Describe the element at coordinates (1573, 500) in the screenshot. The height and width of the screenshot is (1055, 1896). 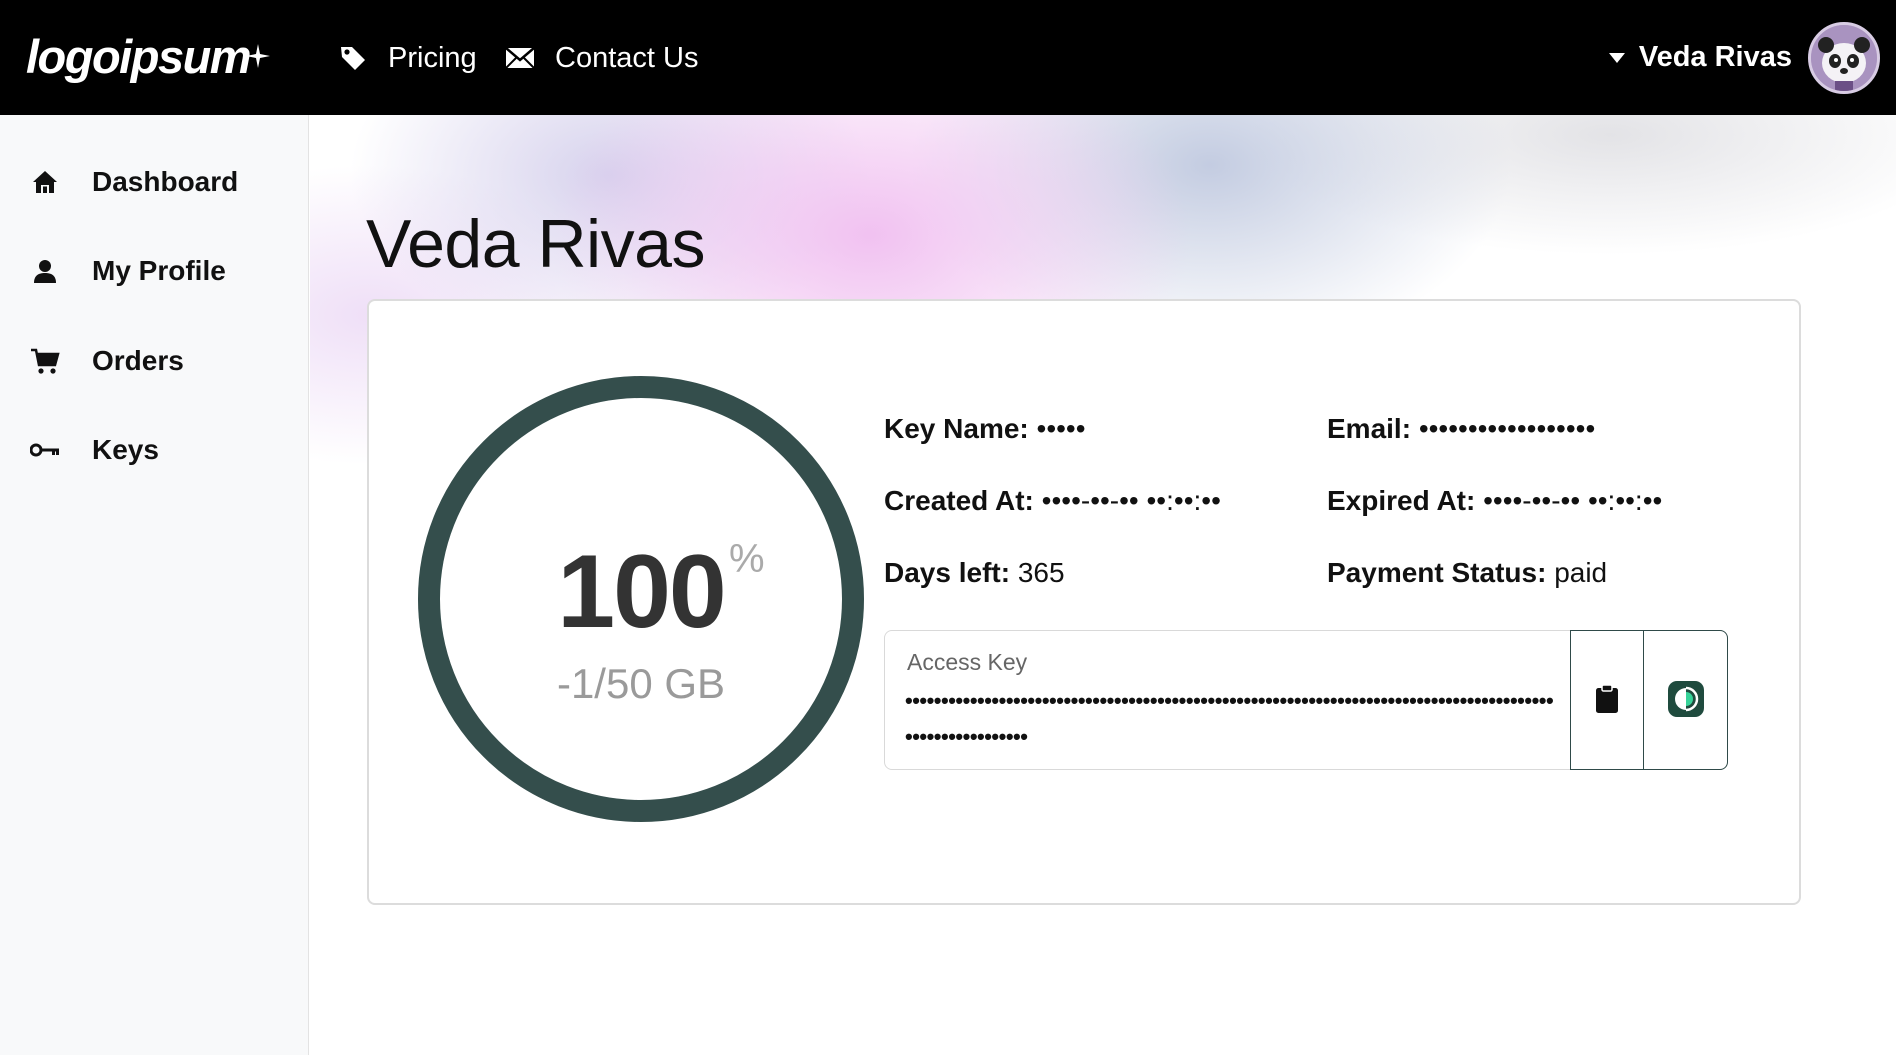
I see `expired-at-value: ••••-••-•• ••:••:••` at that location.